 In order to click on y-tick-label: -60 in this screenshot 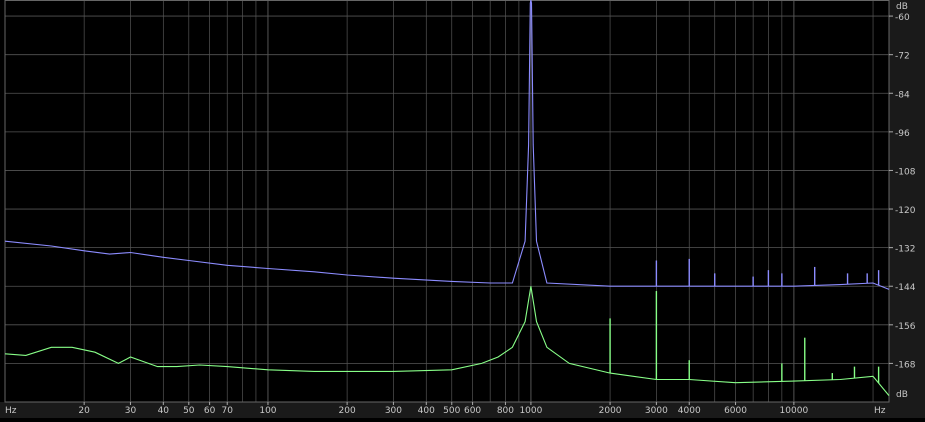, I will do `click(902, 18)`.